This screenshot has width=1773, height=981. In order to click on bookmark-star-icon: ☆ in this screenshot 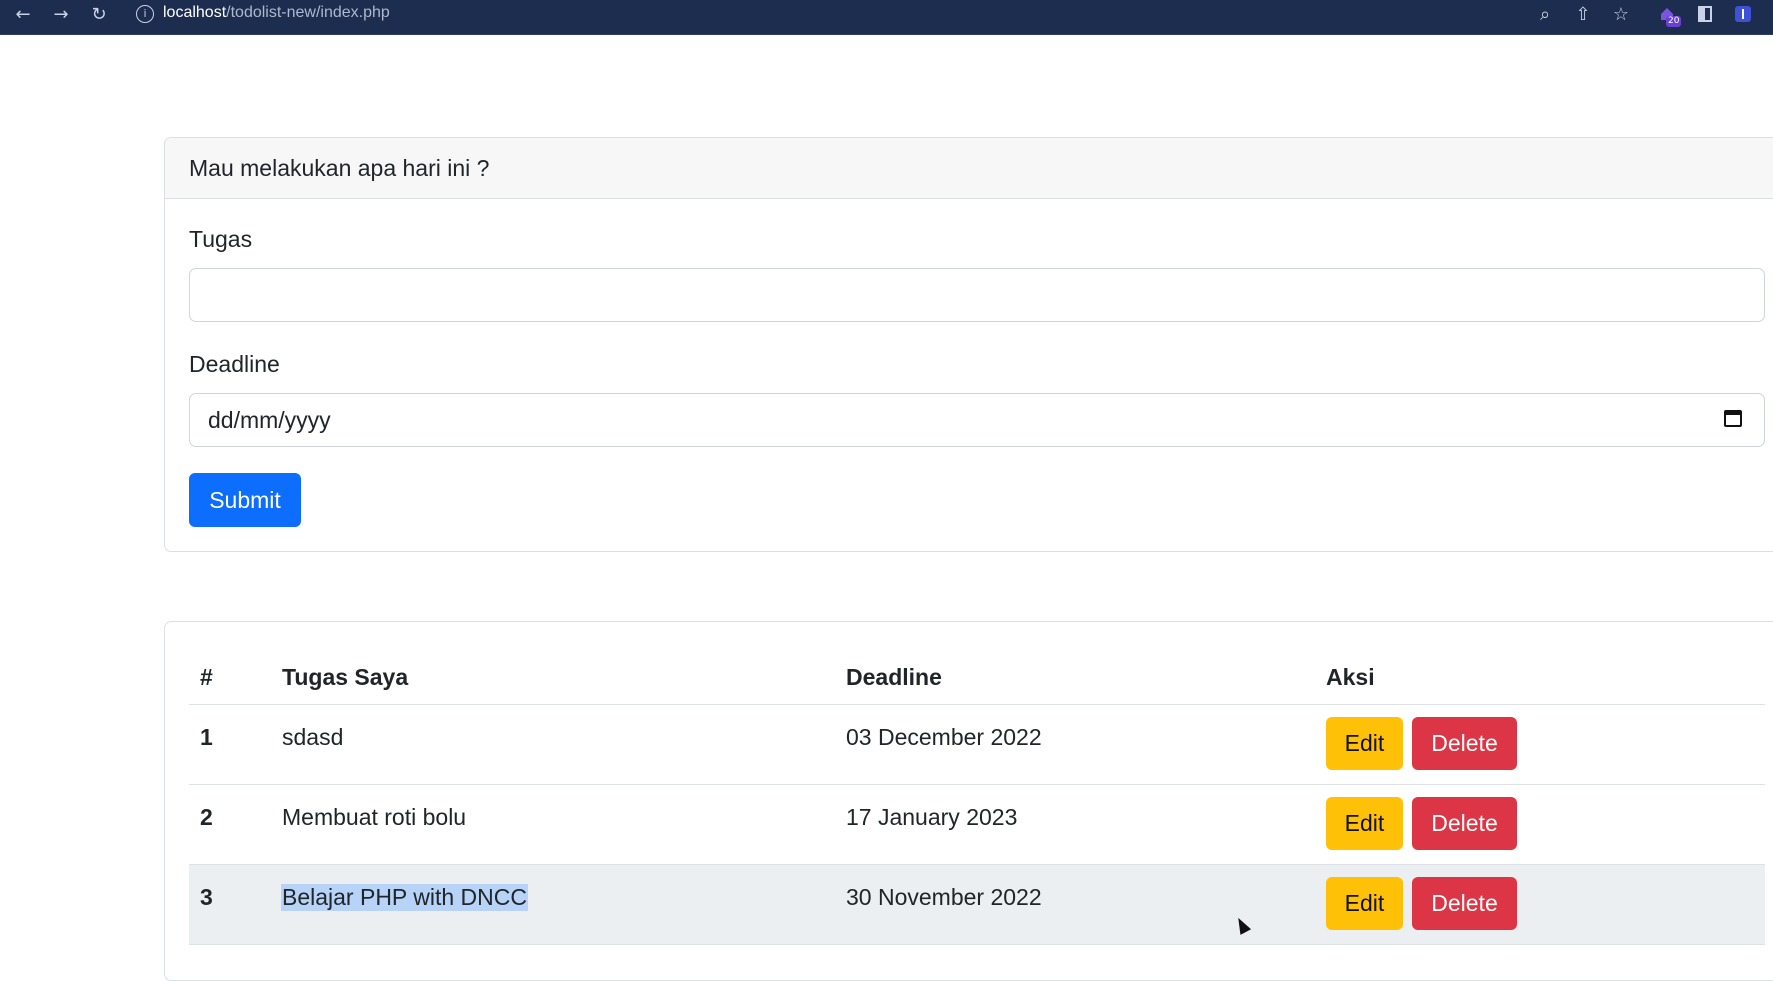, I will do `click(1621, 14)`.